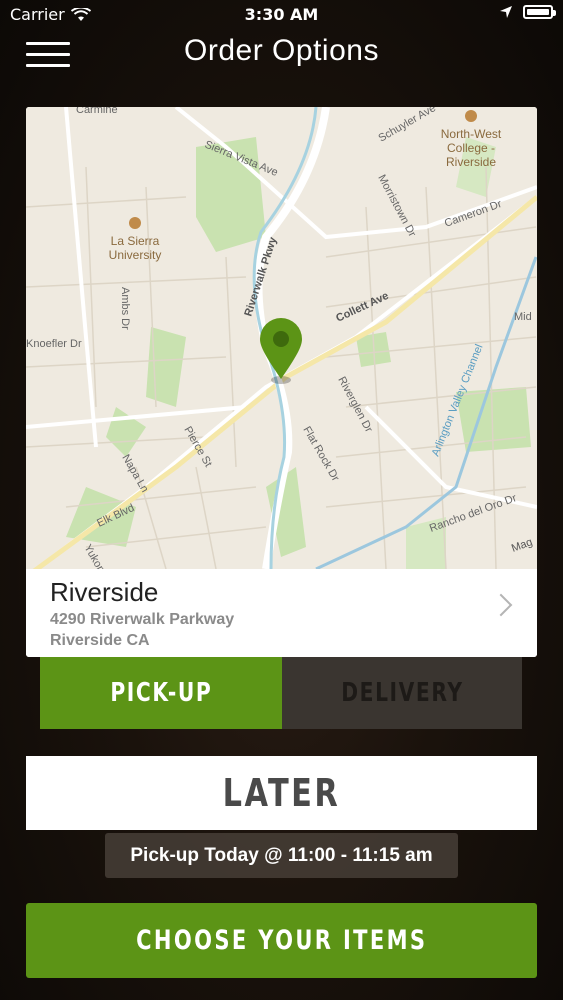 This screenshot has width=563, height=1000. I want to click on order-type-tabs: PICK-UP DELIVERY, so click(281, 693).